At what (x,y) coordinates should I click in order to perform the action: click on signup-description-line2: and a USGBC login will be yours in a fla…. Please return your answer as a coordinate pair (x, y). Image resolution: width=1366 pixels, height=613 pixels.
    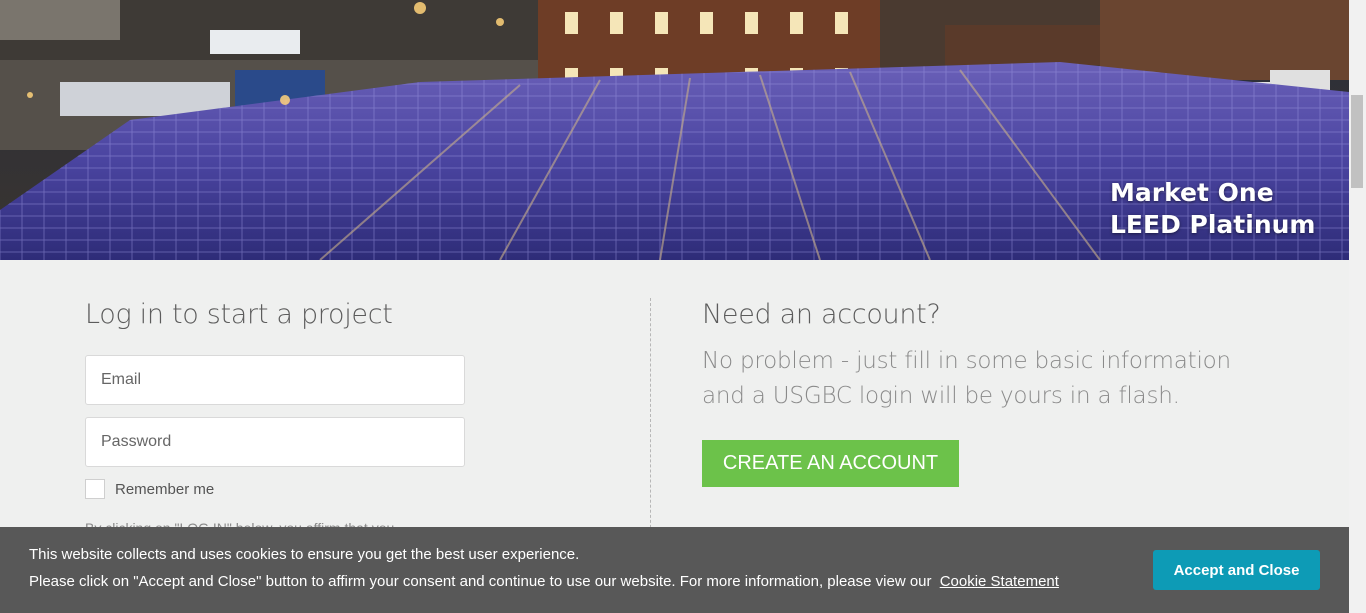
    Looking at the image, I should click on (941, 396).